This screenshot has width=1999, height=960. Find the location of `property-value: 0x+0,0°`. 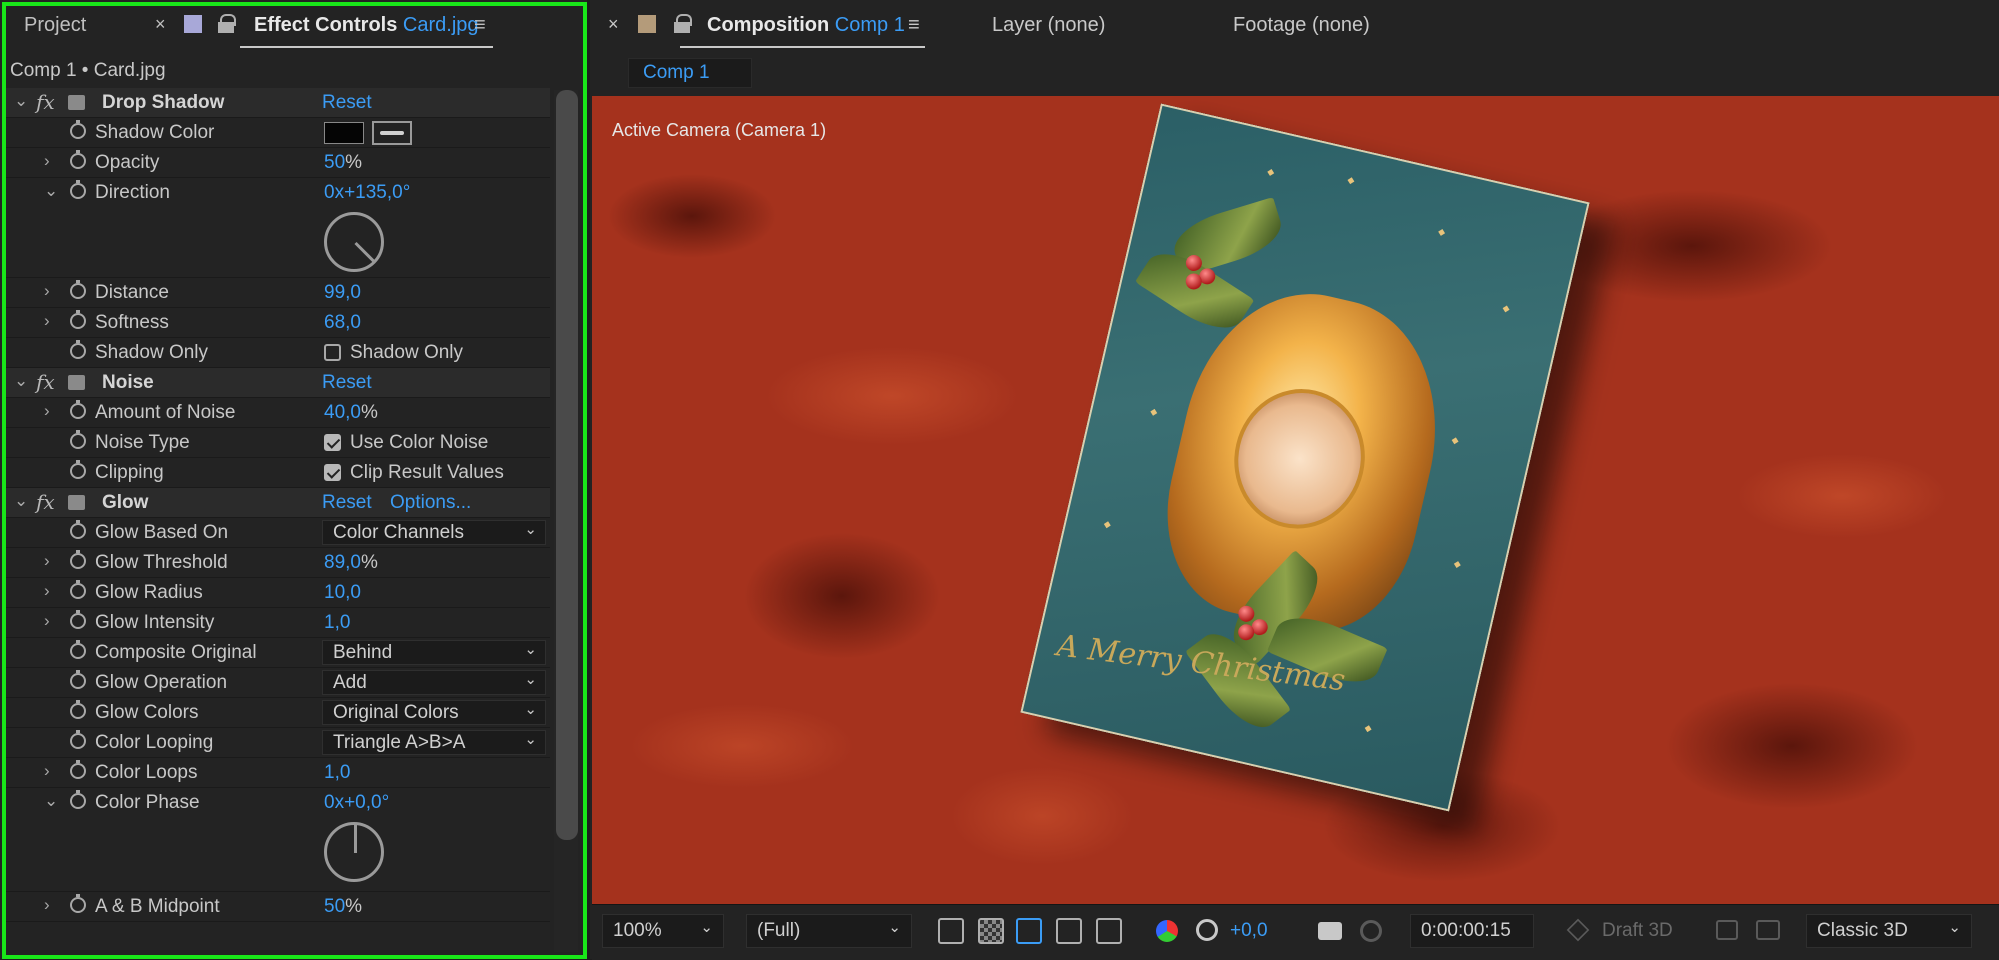

property-value: 0x+0,0° is located at coordinates (356, 803).